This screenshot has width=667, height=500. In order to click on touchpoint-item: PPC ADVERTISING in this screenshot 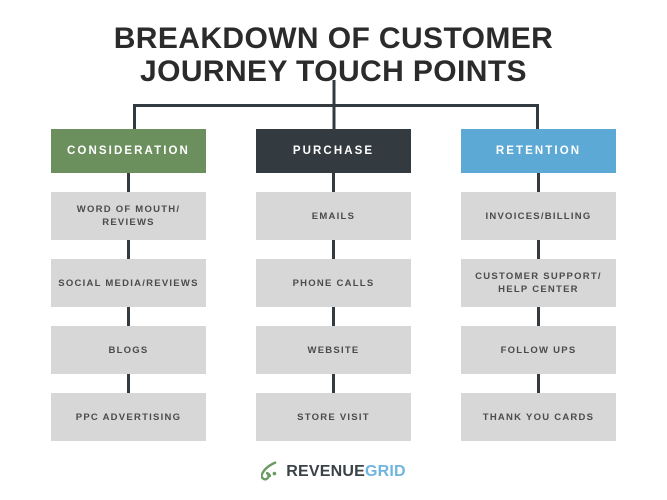, I will do `click(128, 417)`.